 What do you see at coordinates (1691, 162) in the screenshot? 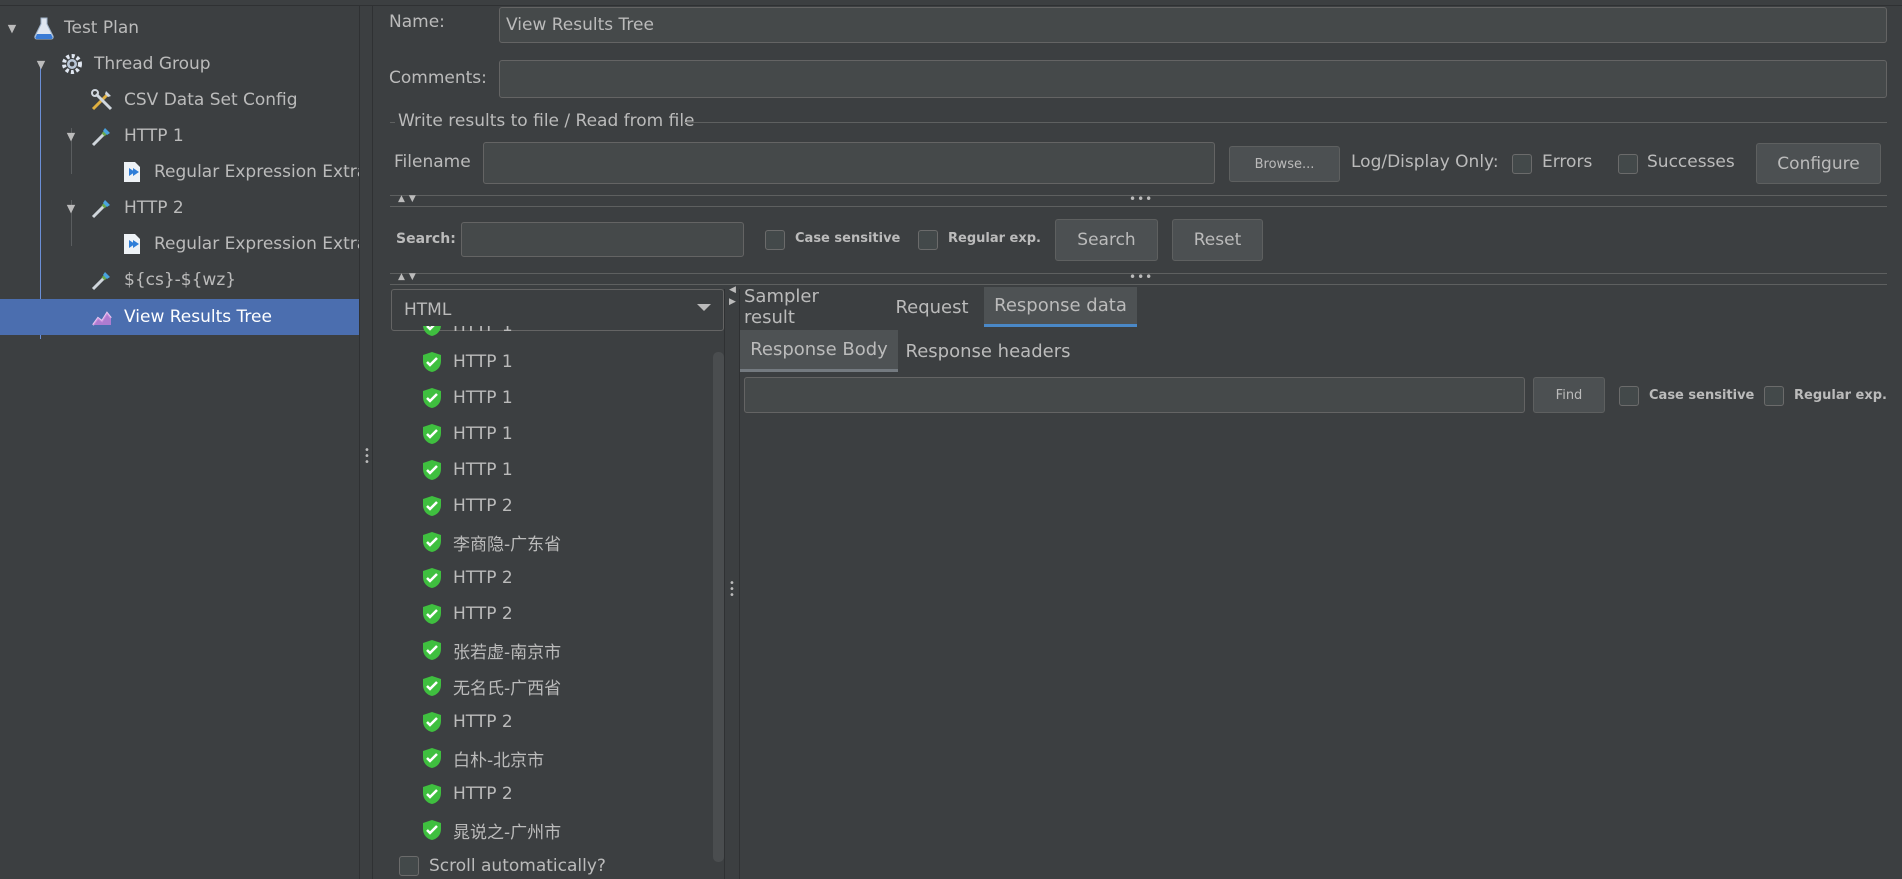
I see `successes-label: Successes` at bounding box center [1691, 162].